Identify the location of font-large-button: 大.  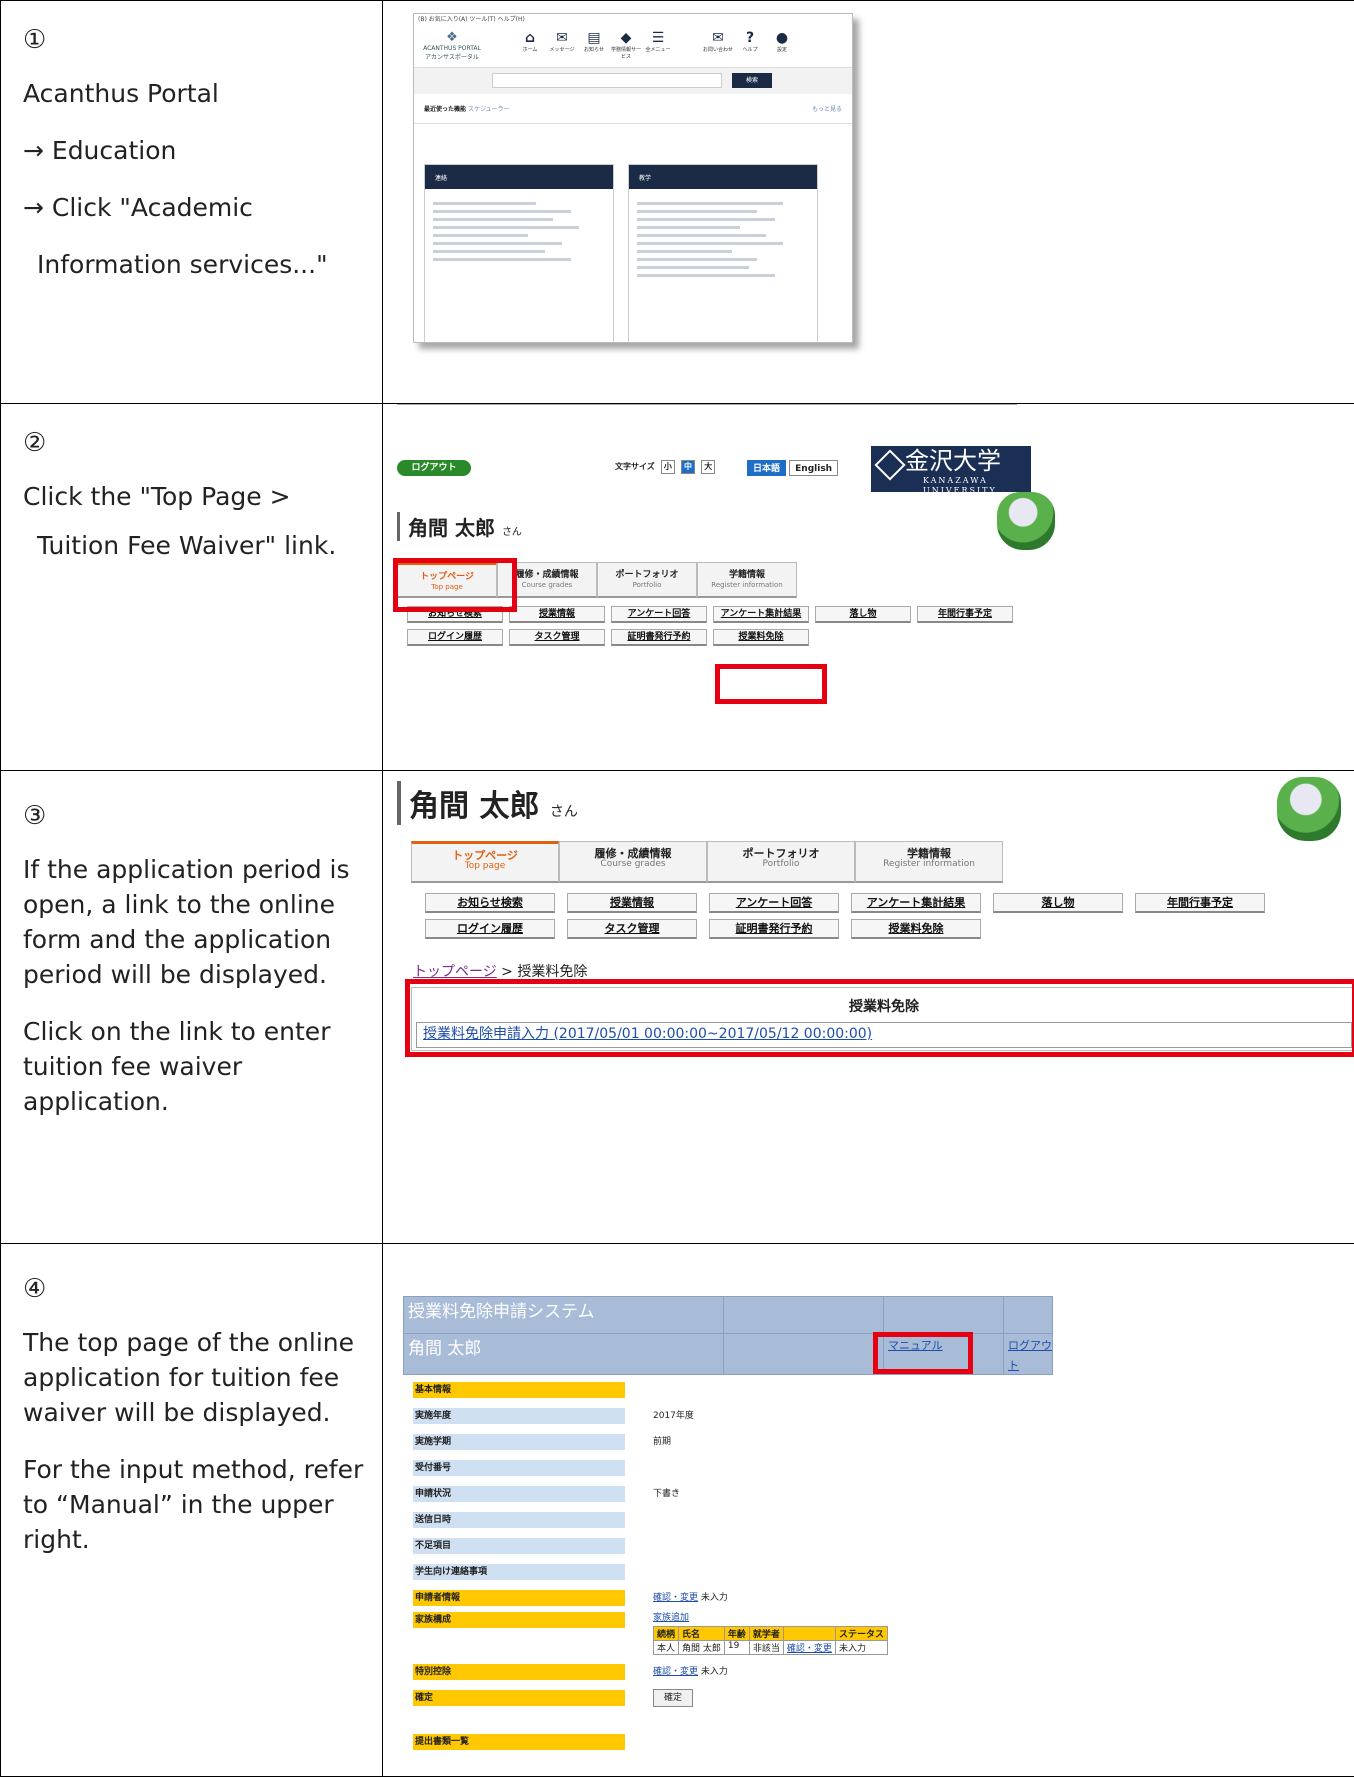
(708, 467).